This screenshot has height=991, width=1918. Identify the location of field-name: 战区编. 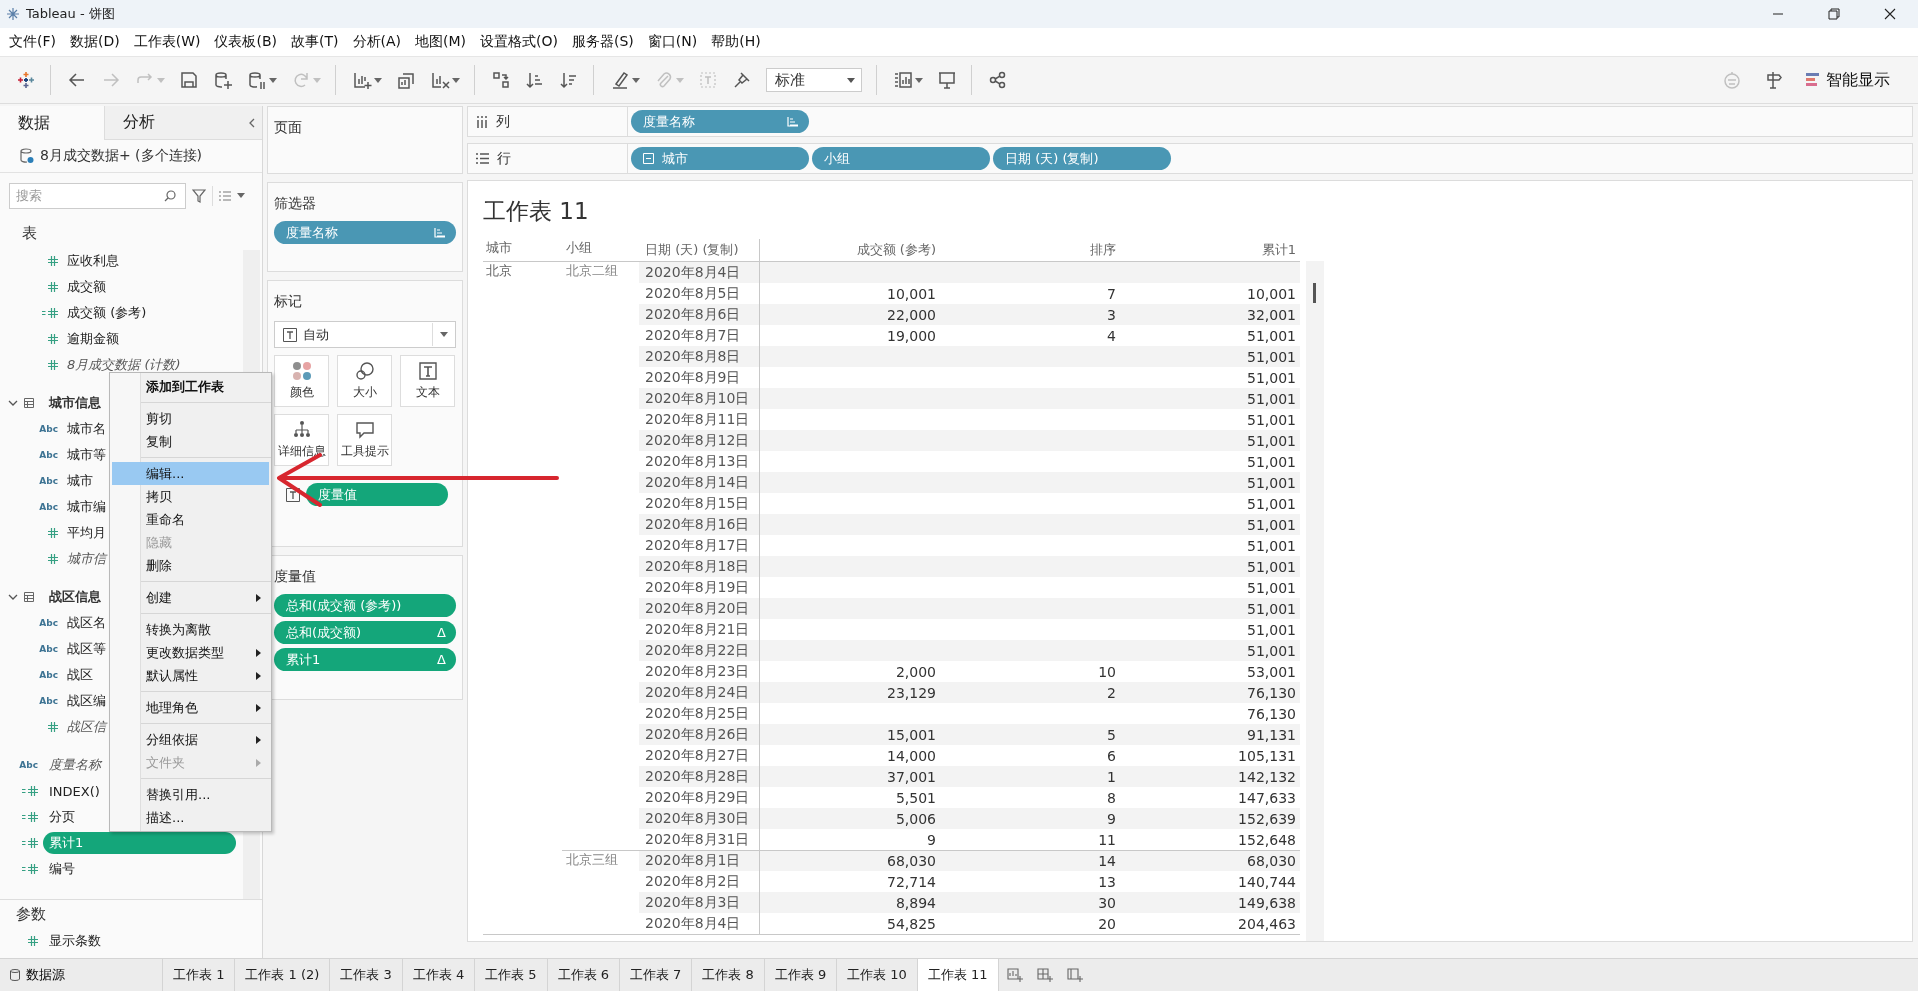
(83, 701).